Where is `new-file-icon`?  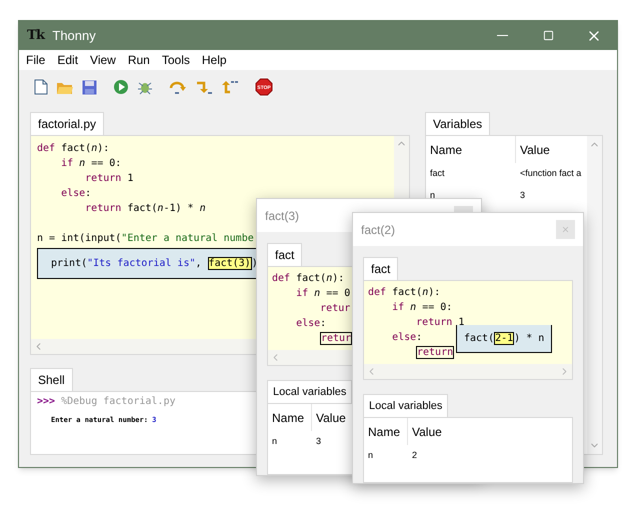
new-file-icon is located at coordinates (41, 87).